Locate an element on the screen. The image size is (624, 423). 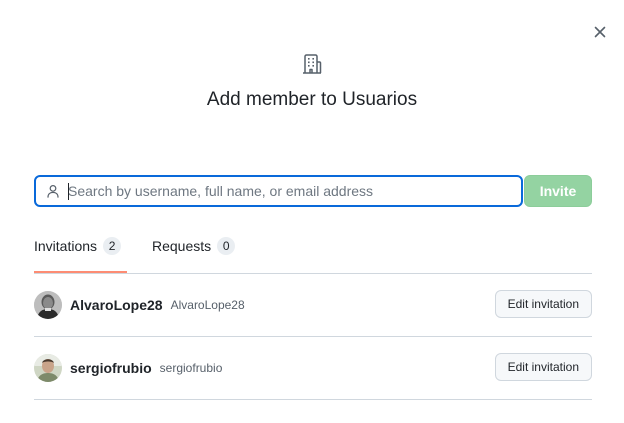
person-icon is located at coordinates (53, 191).